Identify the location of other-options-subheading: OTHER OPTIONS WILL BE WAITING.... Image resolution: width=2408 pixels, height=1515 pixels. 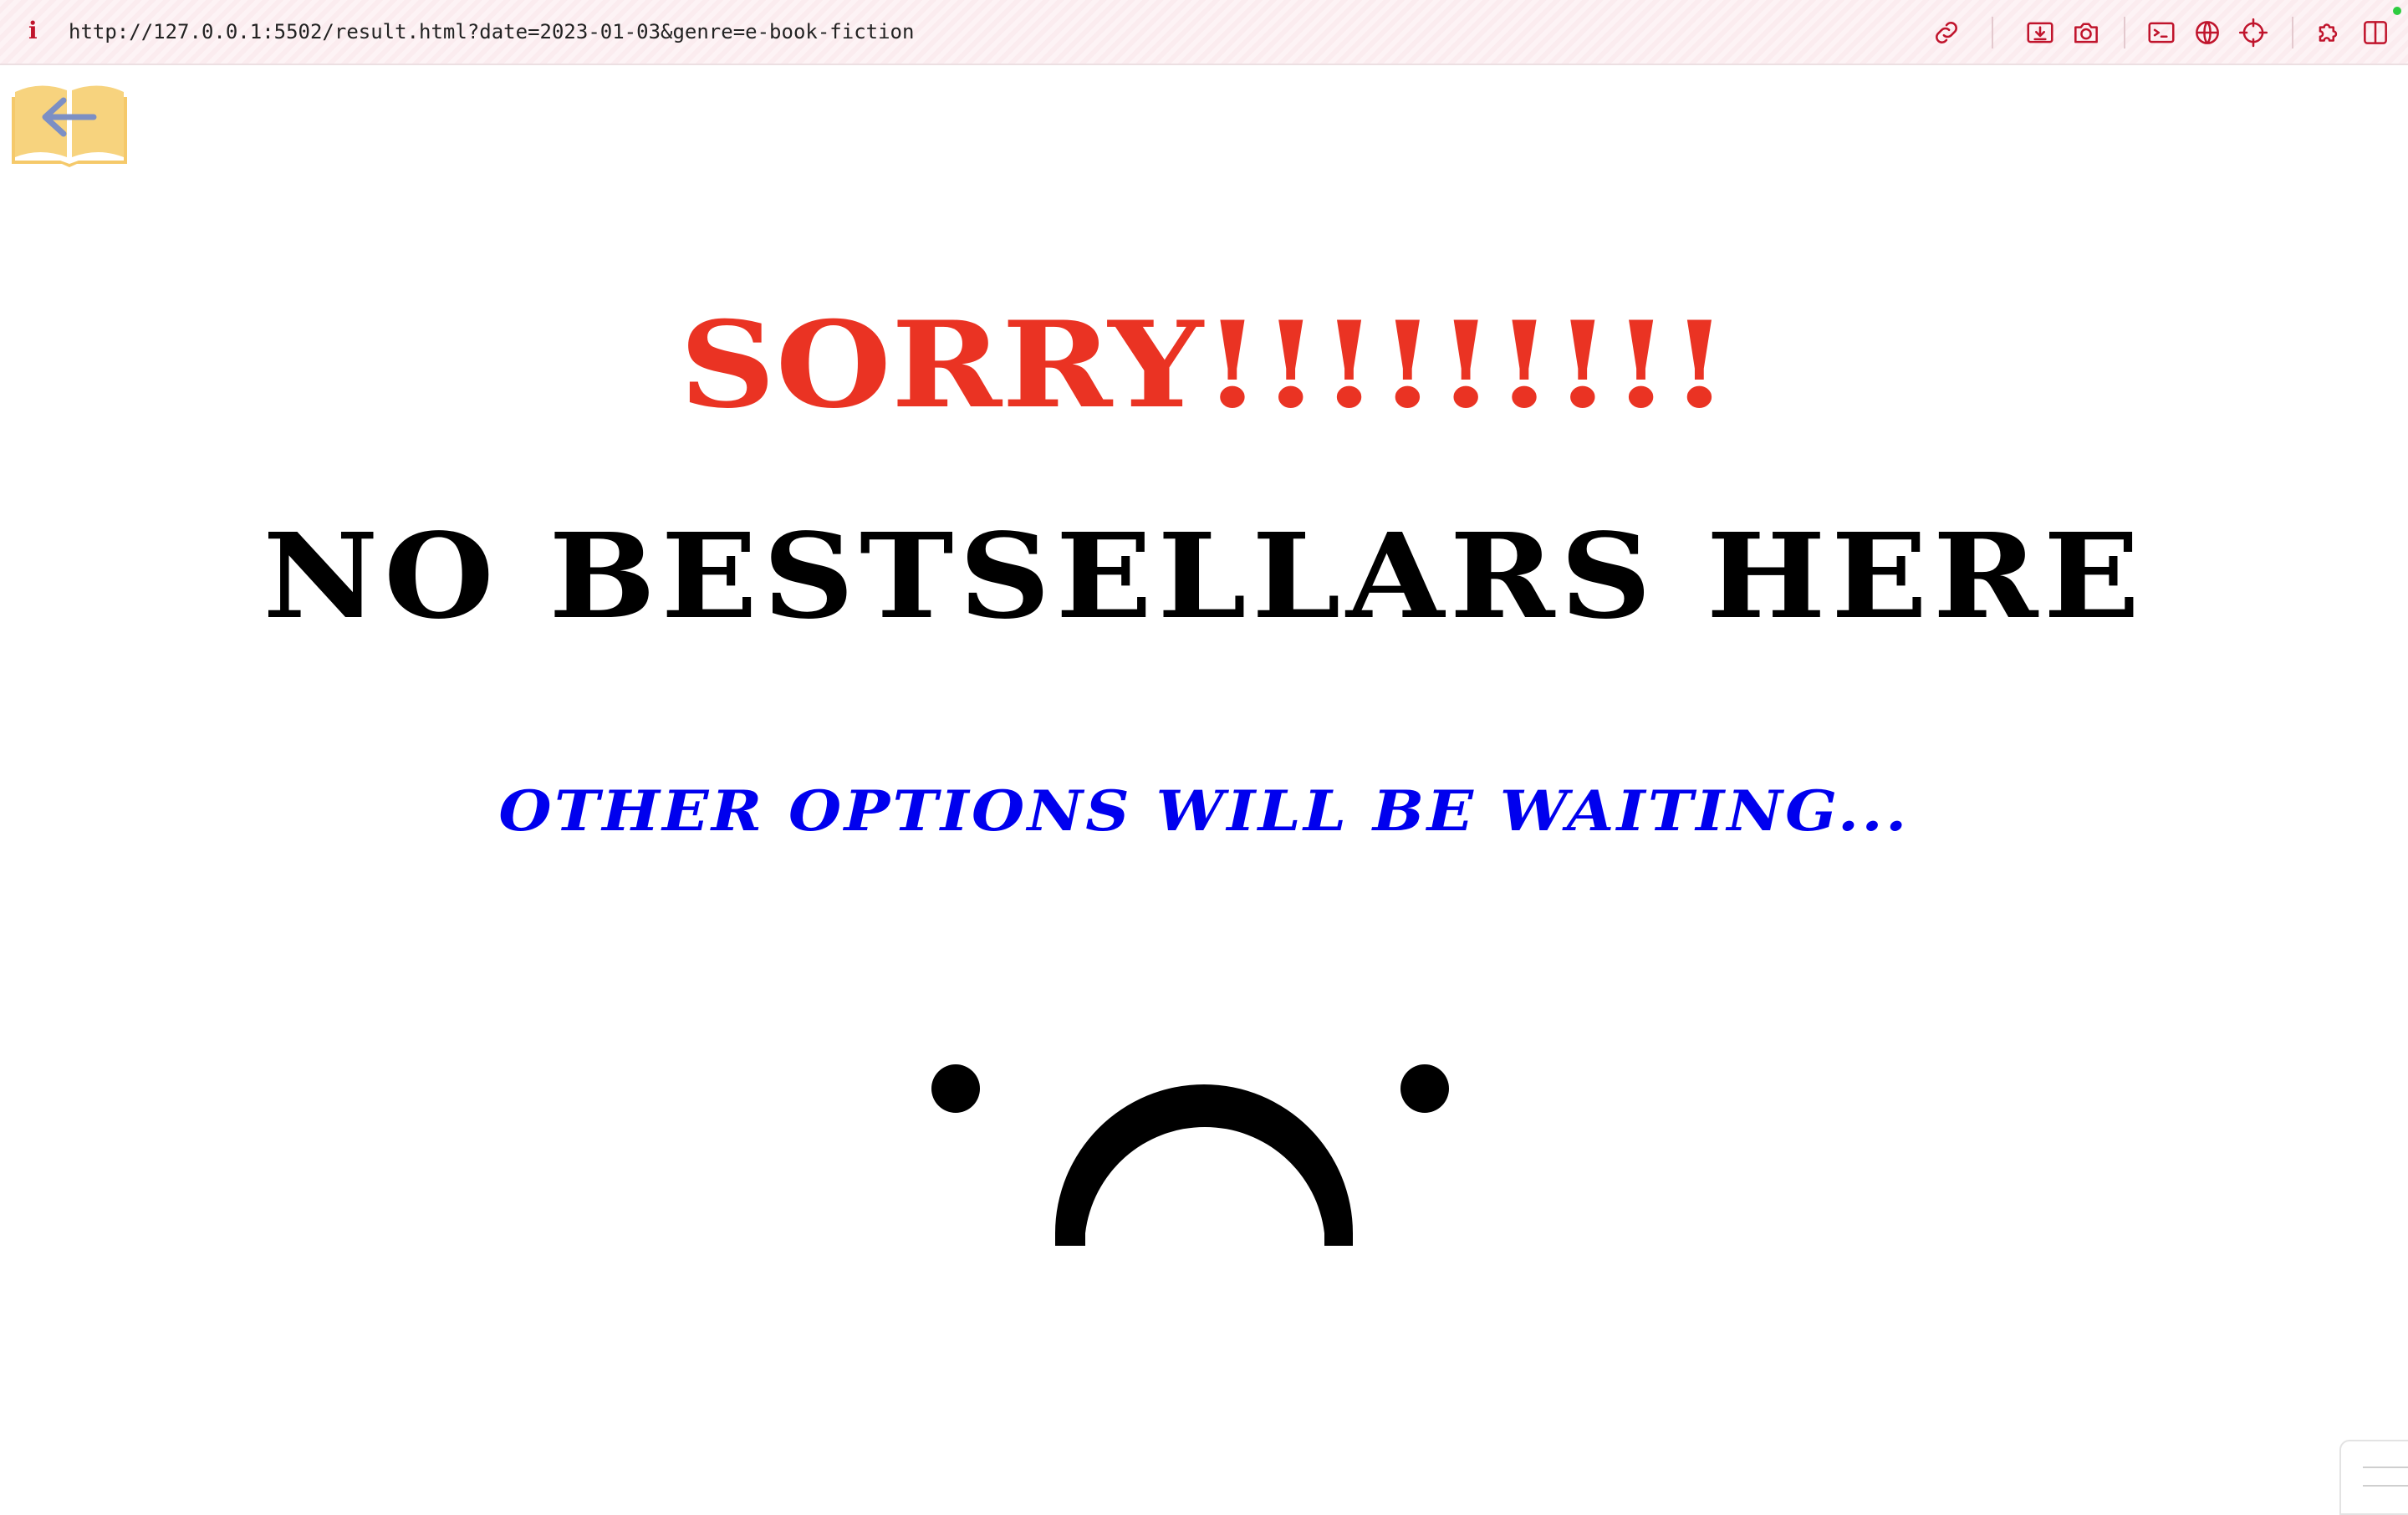
(1204, 811).